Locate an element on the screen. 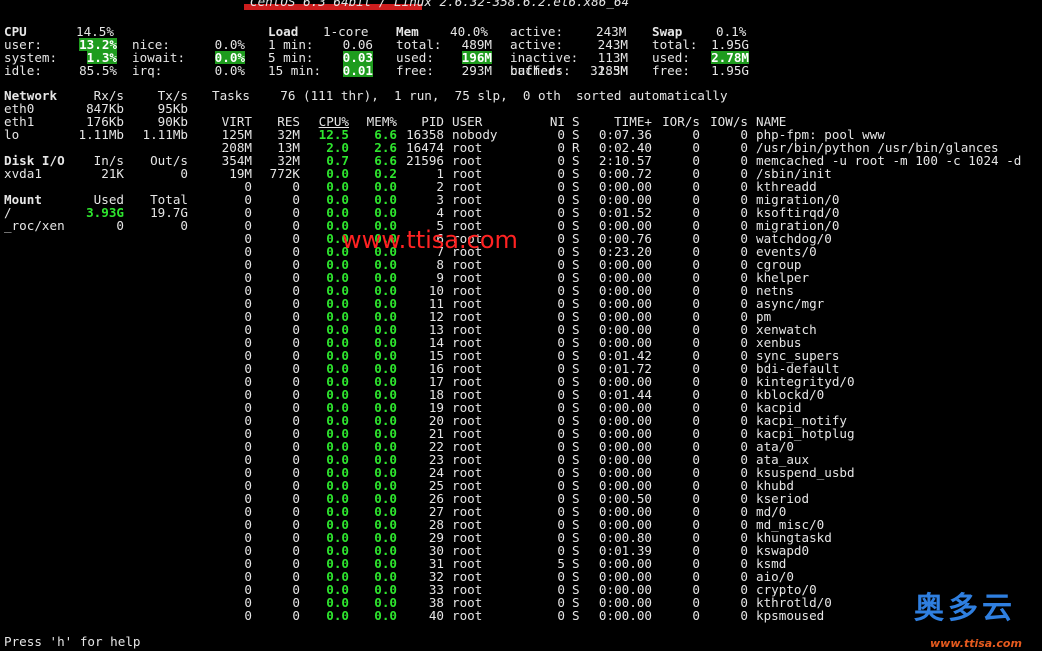 The height and width of the screenshot is (651, 1042). cpu-key: idle: is located at coordinates (23, 70).